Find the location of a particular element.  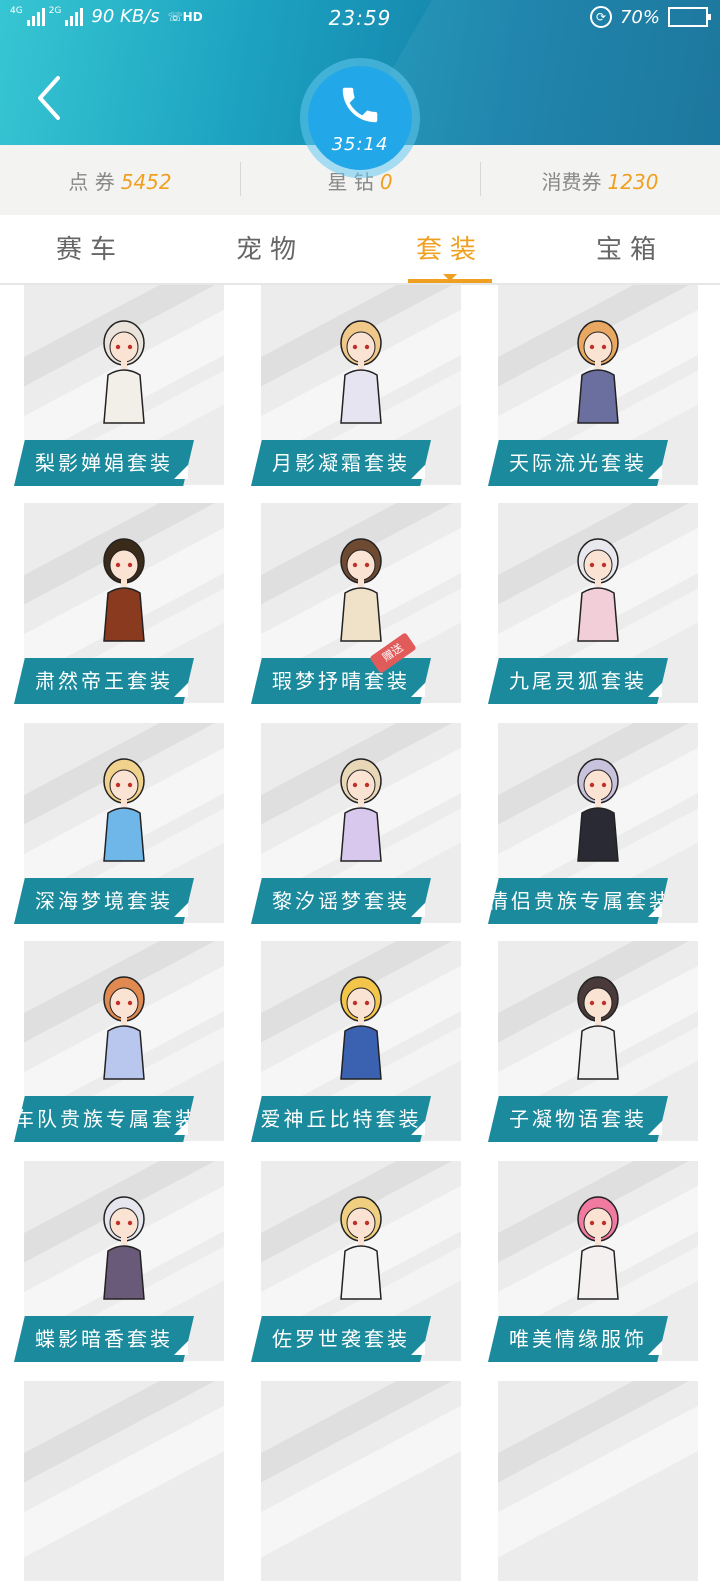

stat-value: 1230 is located at coordinates (633, 181).